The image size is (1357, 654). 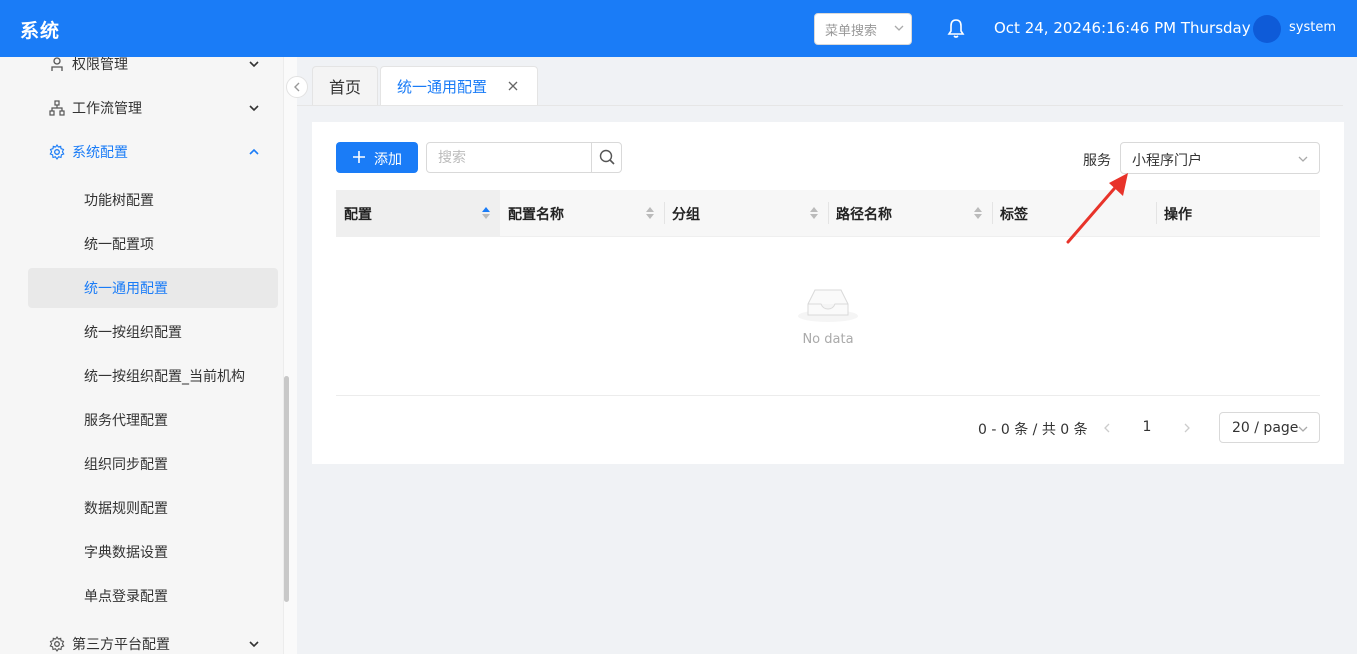 What do you see at coordinates (126, 289) in the screenshot?
I see `sidebar-item-label: 统一通用配置` at bounding box center [126, 289].